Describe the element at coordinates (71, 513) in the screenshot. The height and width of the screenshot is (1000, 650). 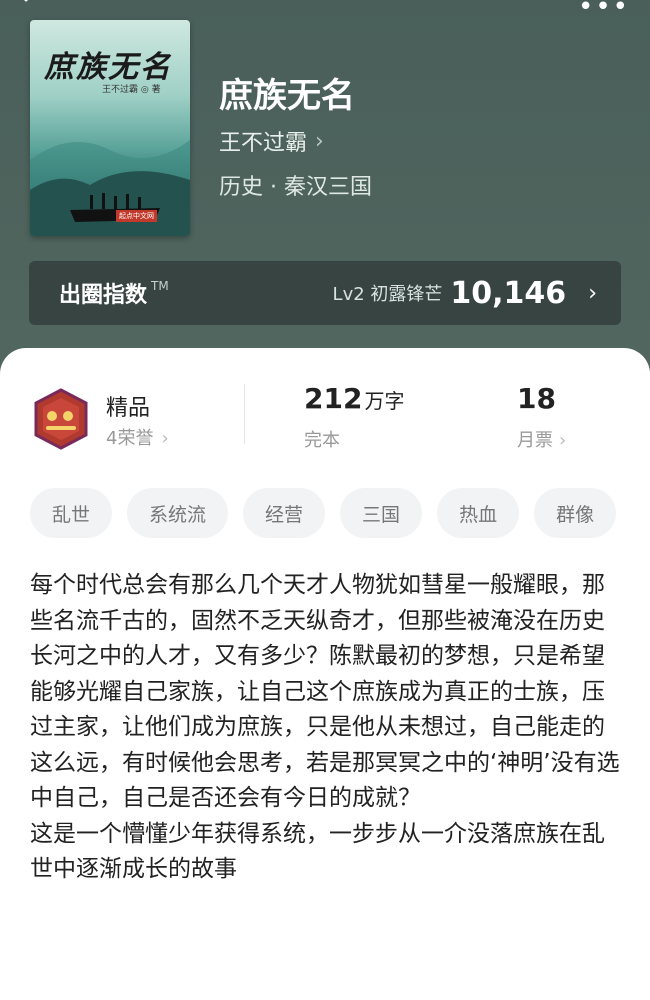
I see `tag-chip: 乱世` at that location.